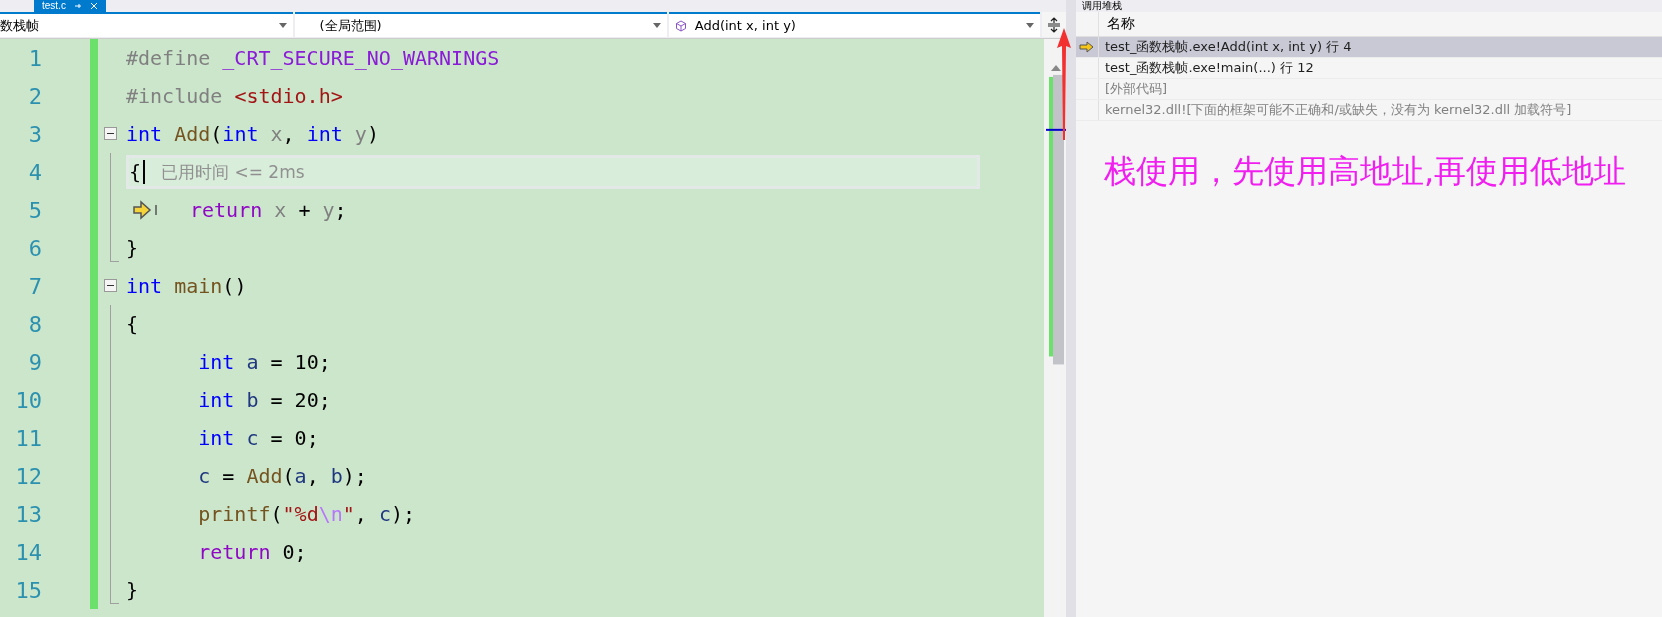  Describe the element at coordinates (35, 286) in the screenshot. I see `line-number: 7` at that location.